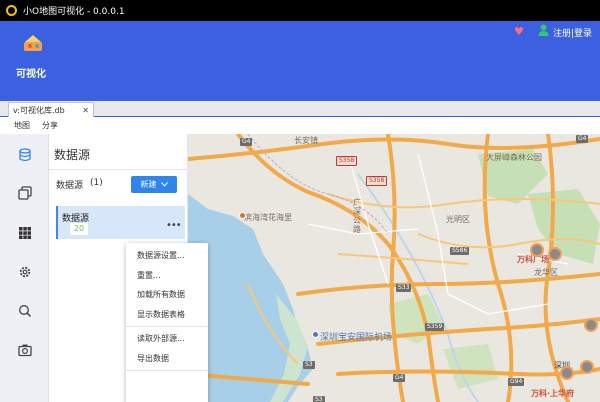 This screenshot has width=600, height=402. I want to click on tab-visualization-db: v:可视化库.db ✕, so click(51, 109).